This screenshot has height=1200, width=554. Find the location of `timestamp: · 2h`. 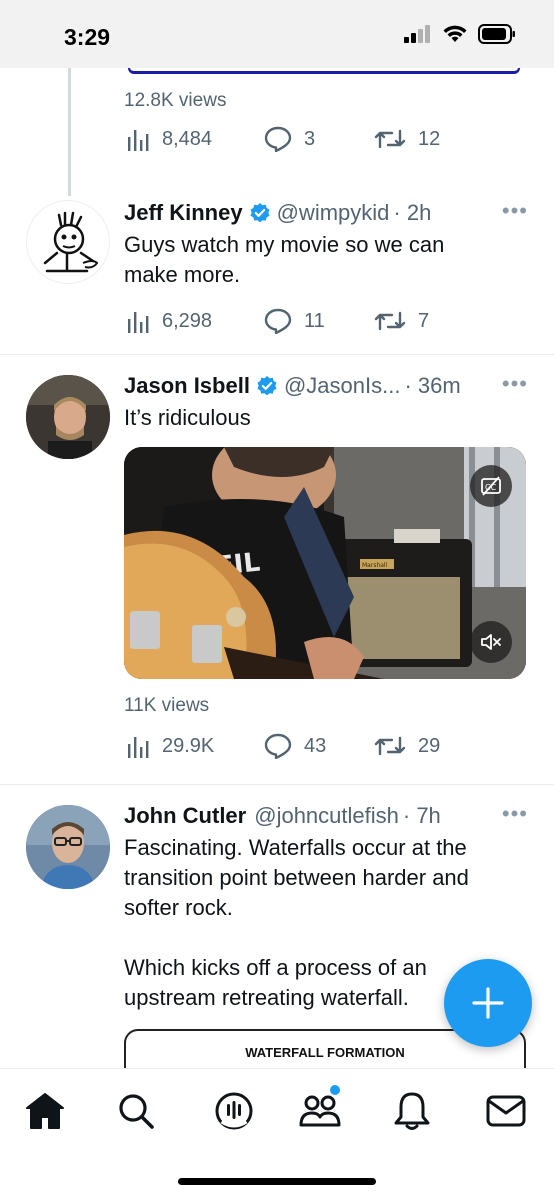

timestamp: · 2h is located at coordinates (412, 212).